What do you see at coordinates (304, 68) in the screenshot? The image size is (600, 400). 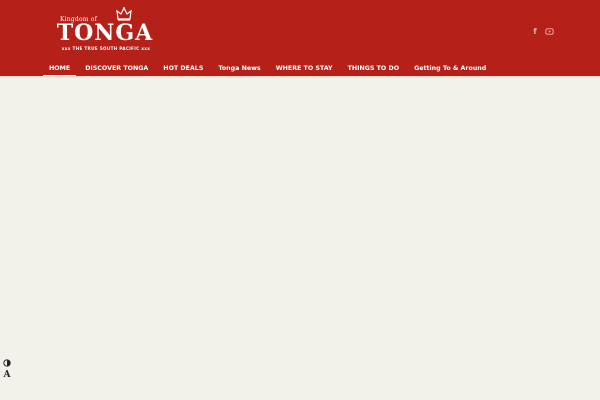 I see `nav-item-where-to-stay: WHERE TO STAY` at bounding box center [304, 68].